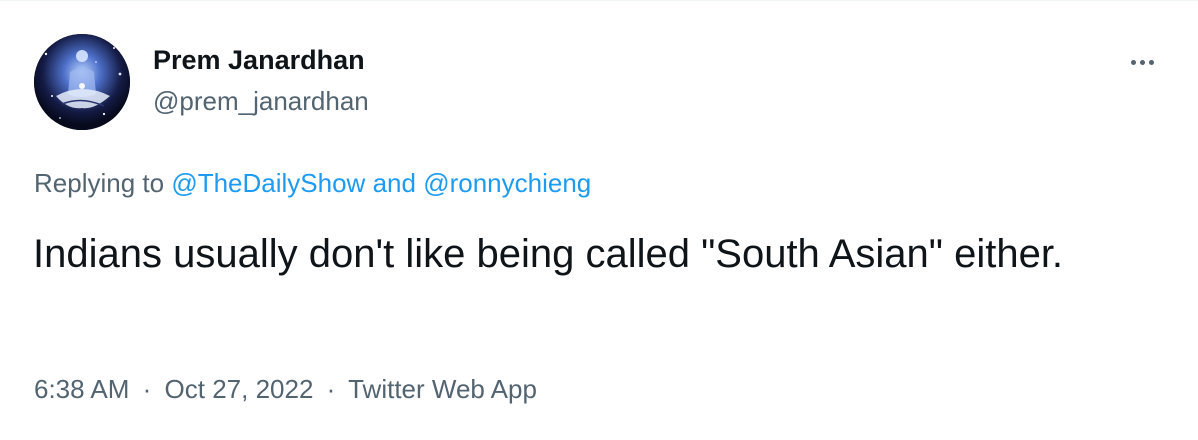 The width and height of the screenshot is (1198, 440). Describe the element at coordinates (507, 183) in the screenshot. I see `mention-link-ronnychieng: @ronnychieng` at that location.